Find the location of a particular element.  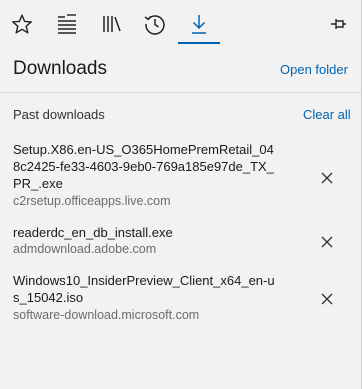

hub-toolbar is located at coordinates (181, 24).